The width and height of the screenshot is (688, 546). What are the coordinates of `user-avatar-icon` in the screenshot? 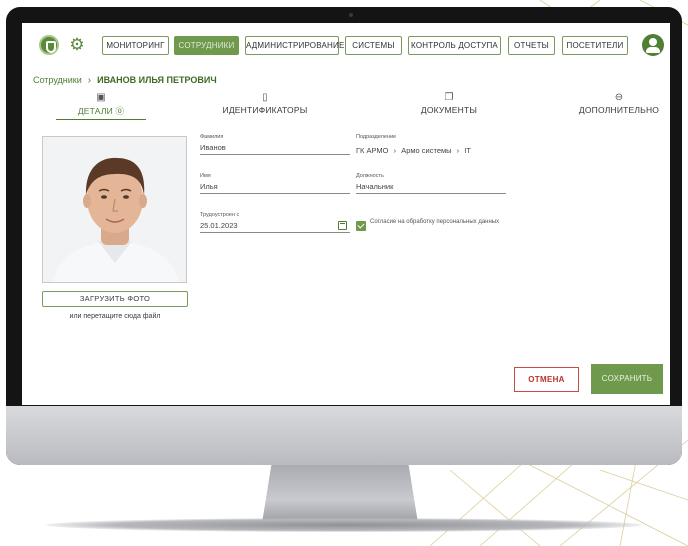 It's located at (653, 45).